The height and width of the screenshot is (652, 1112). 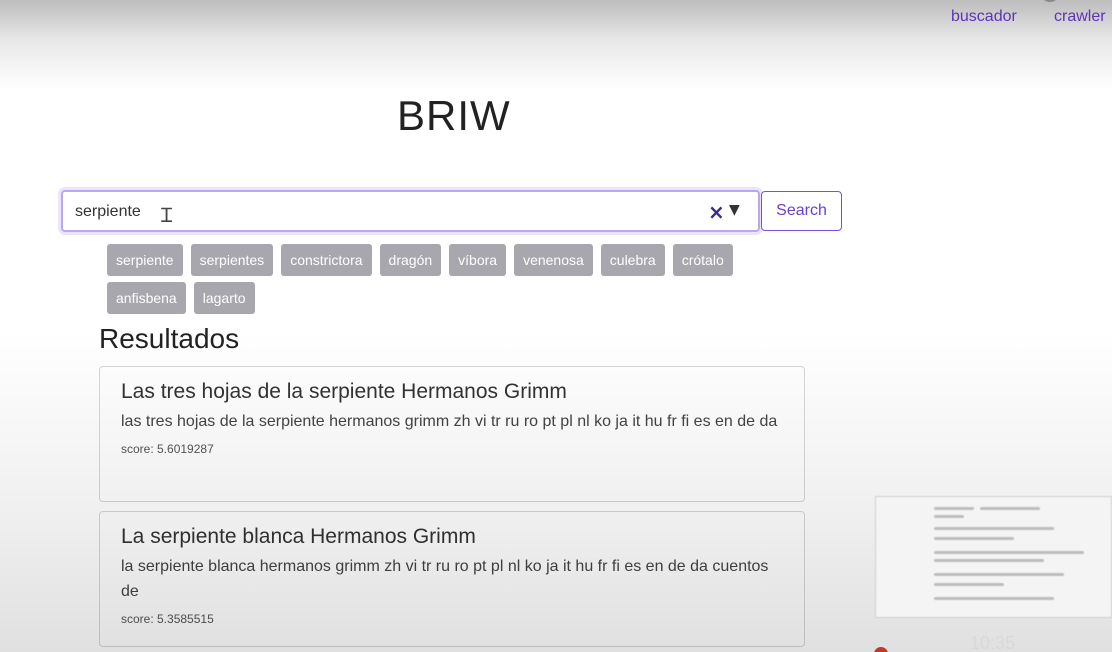 I want to click on tag-crotalo: crótalo, so click(x=702, y=260).